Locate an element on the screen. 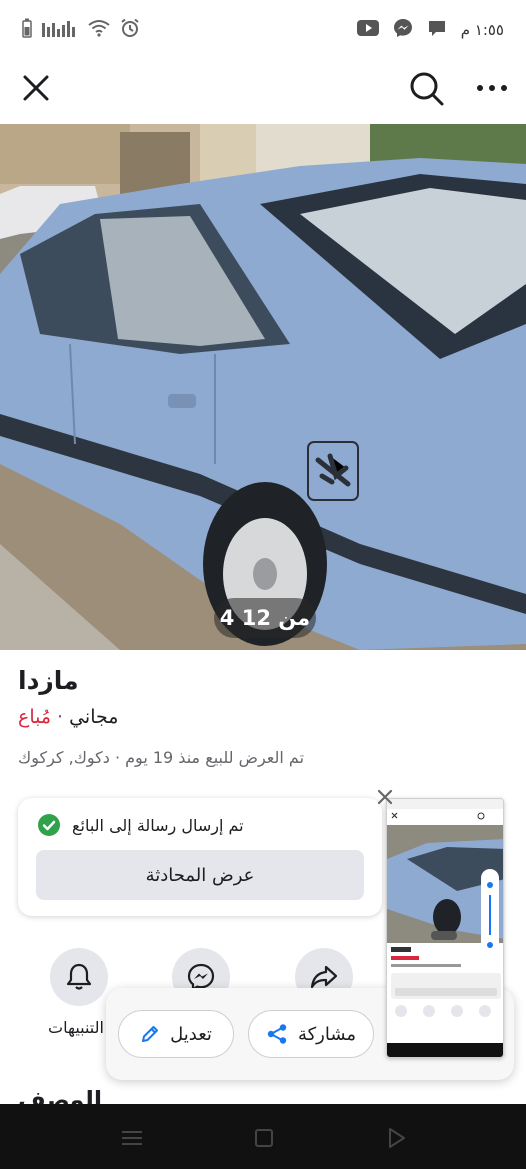 This screenshot has width=526, height=1169. top-app-bar is located at coordinates (263, 91).